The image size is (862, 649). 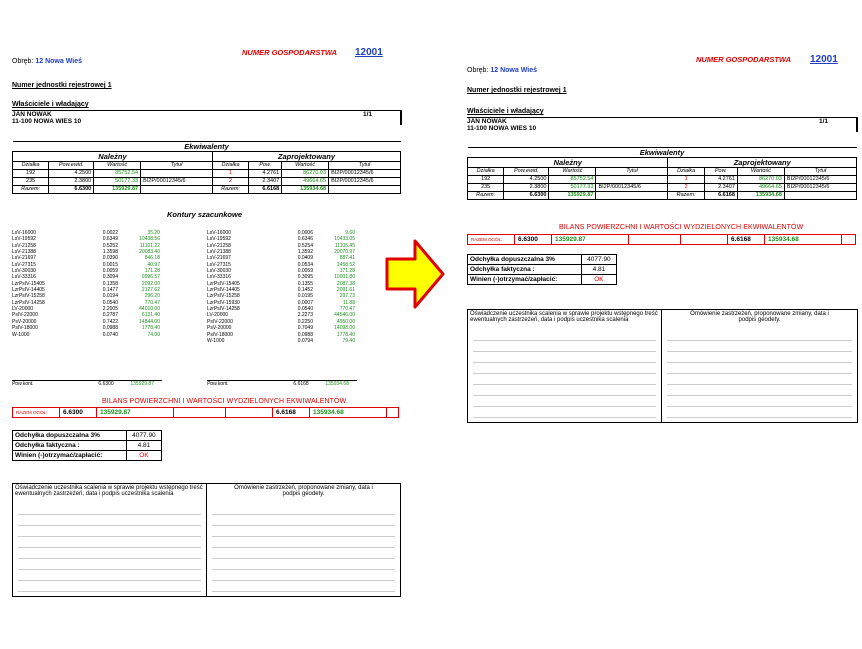 What do you see at coordinates (71, 165) in the screenshot?
I see `col-header: Pow.ewid.` at bounding box center [71, 165].